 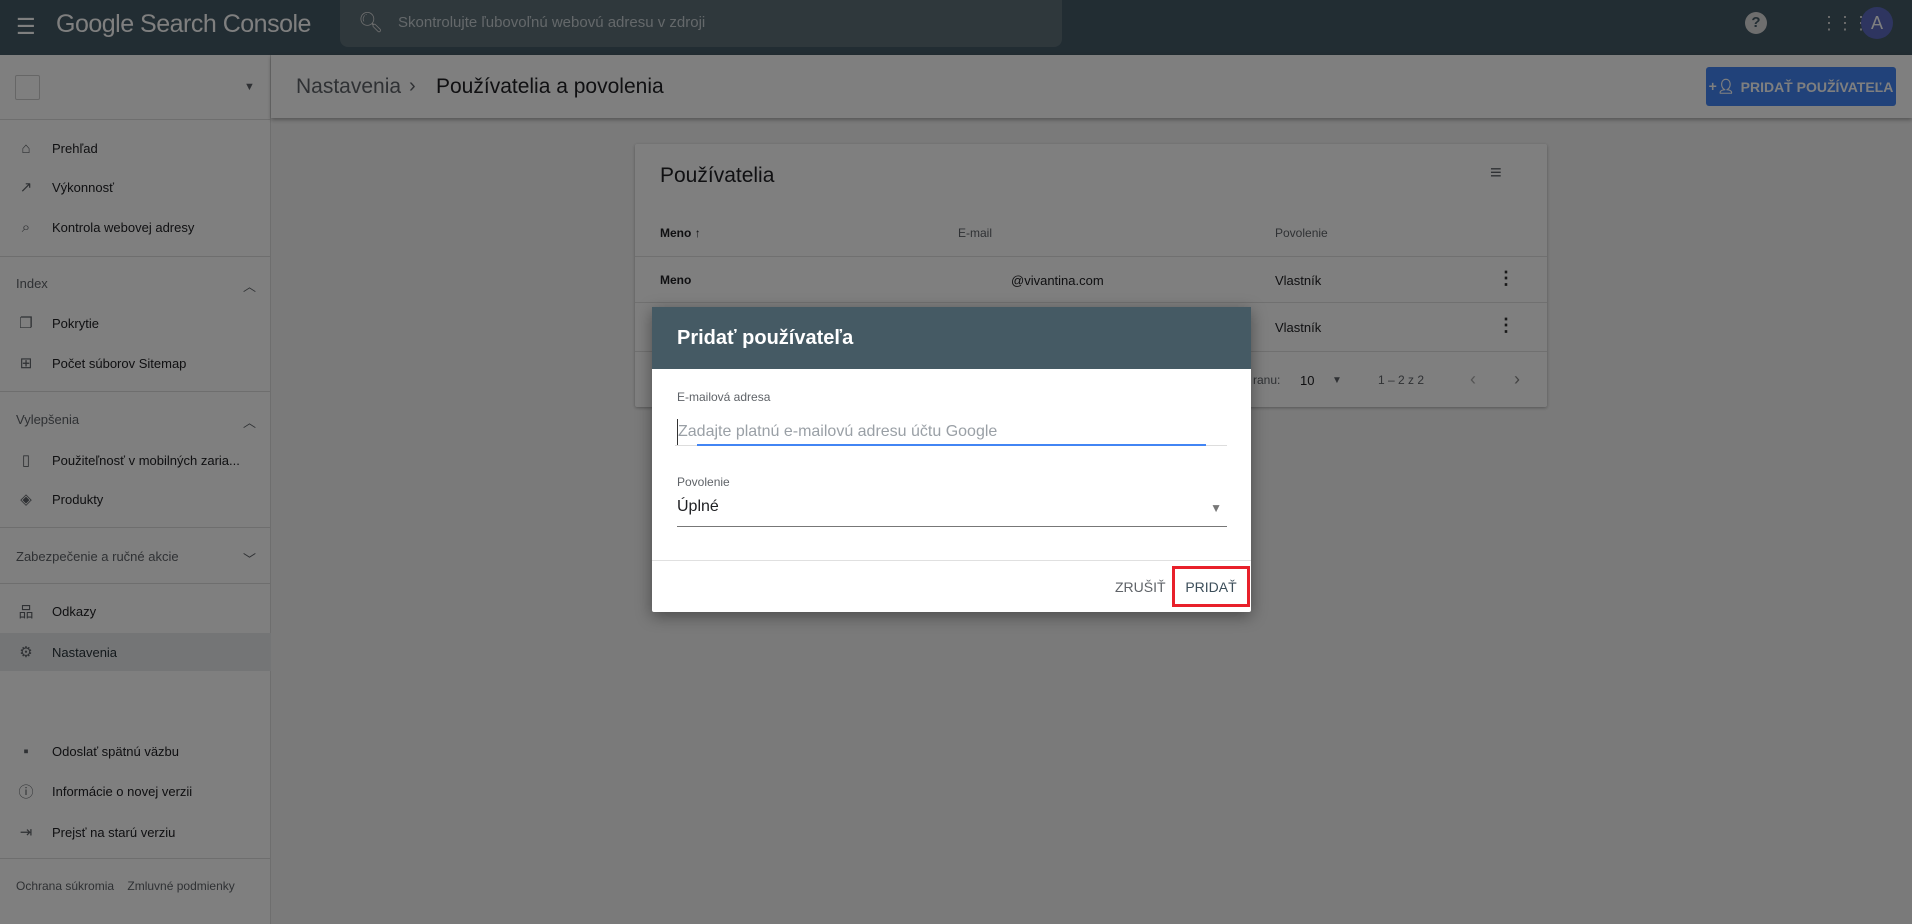 I want to click on email-field, so click(x=952, y=432).